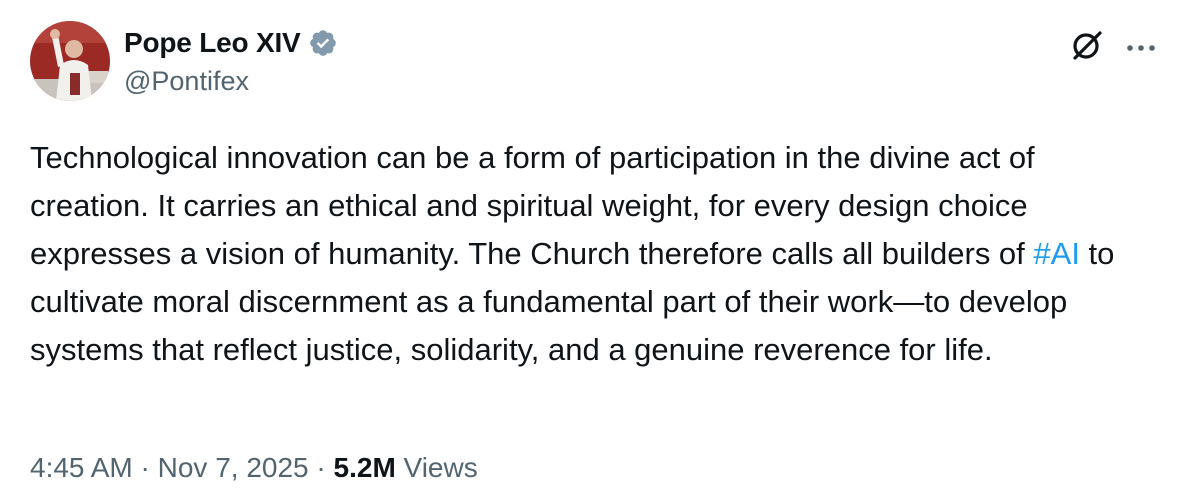 The width and height of the screenshot is (1180, 502). I want to click on avatar, so click(70, 61).